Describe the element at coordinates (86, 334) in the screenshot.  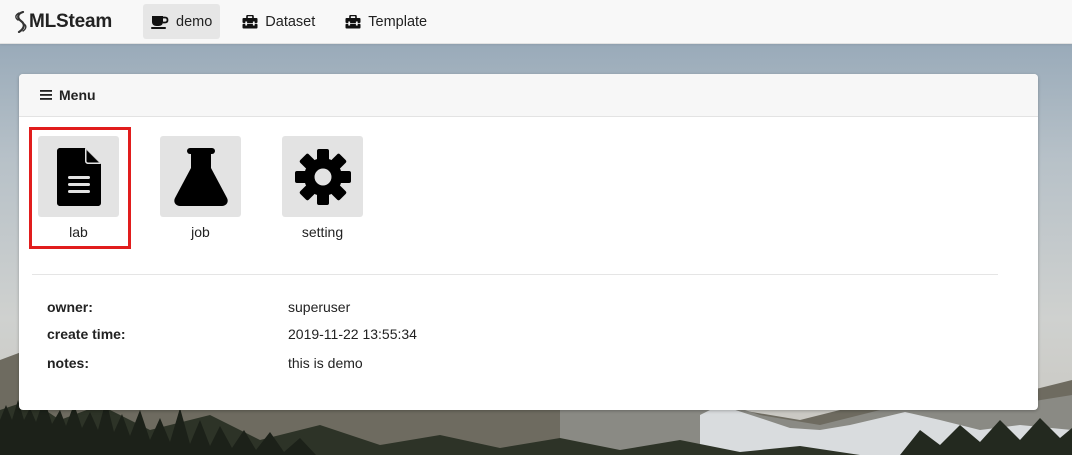
I see `create-time-label: create time:` at that location.